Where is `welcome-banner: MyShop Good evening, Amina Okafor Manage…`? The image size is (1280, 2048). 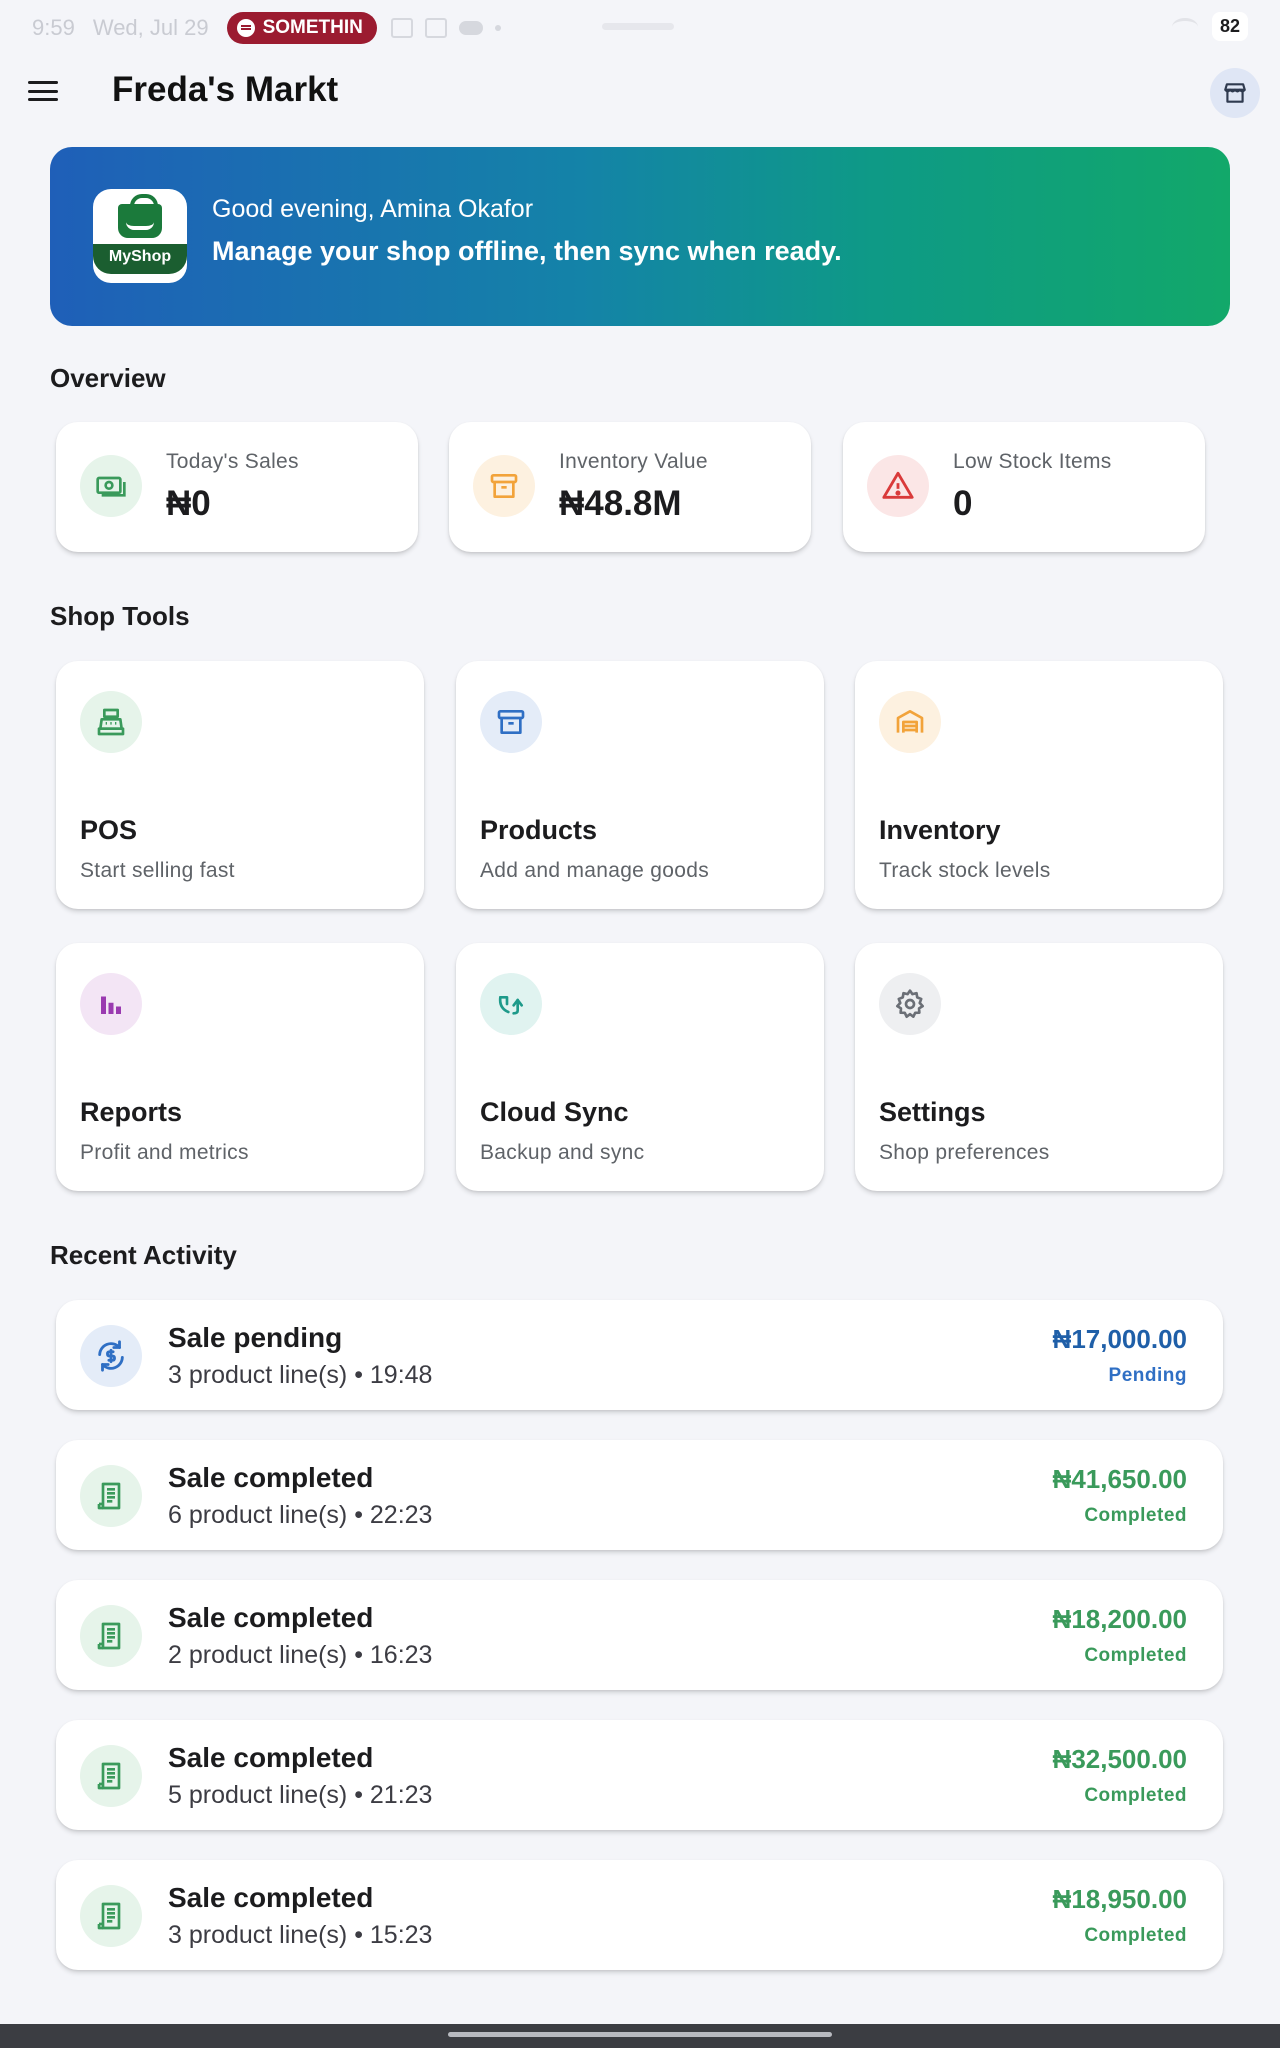 welcome-banner: MyShop Good evening, Amina Okafor Manage… is located at coordinates (640, 236).